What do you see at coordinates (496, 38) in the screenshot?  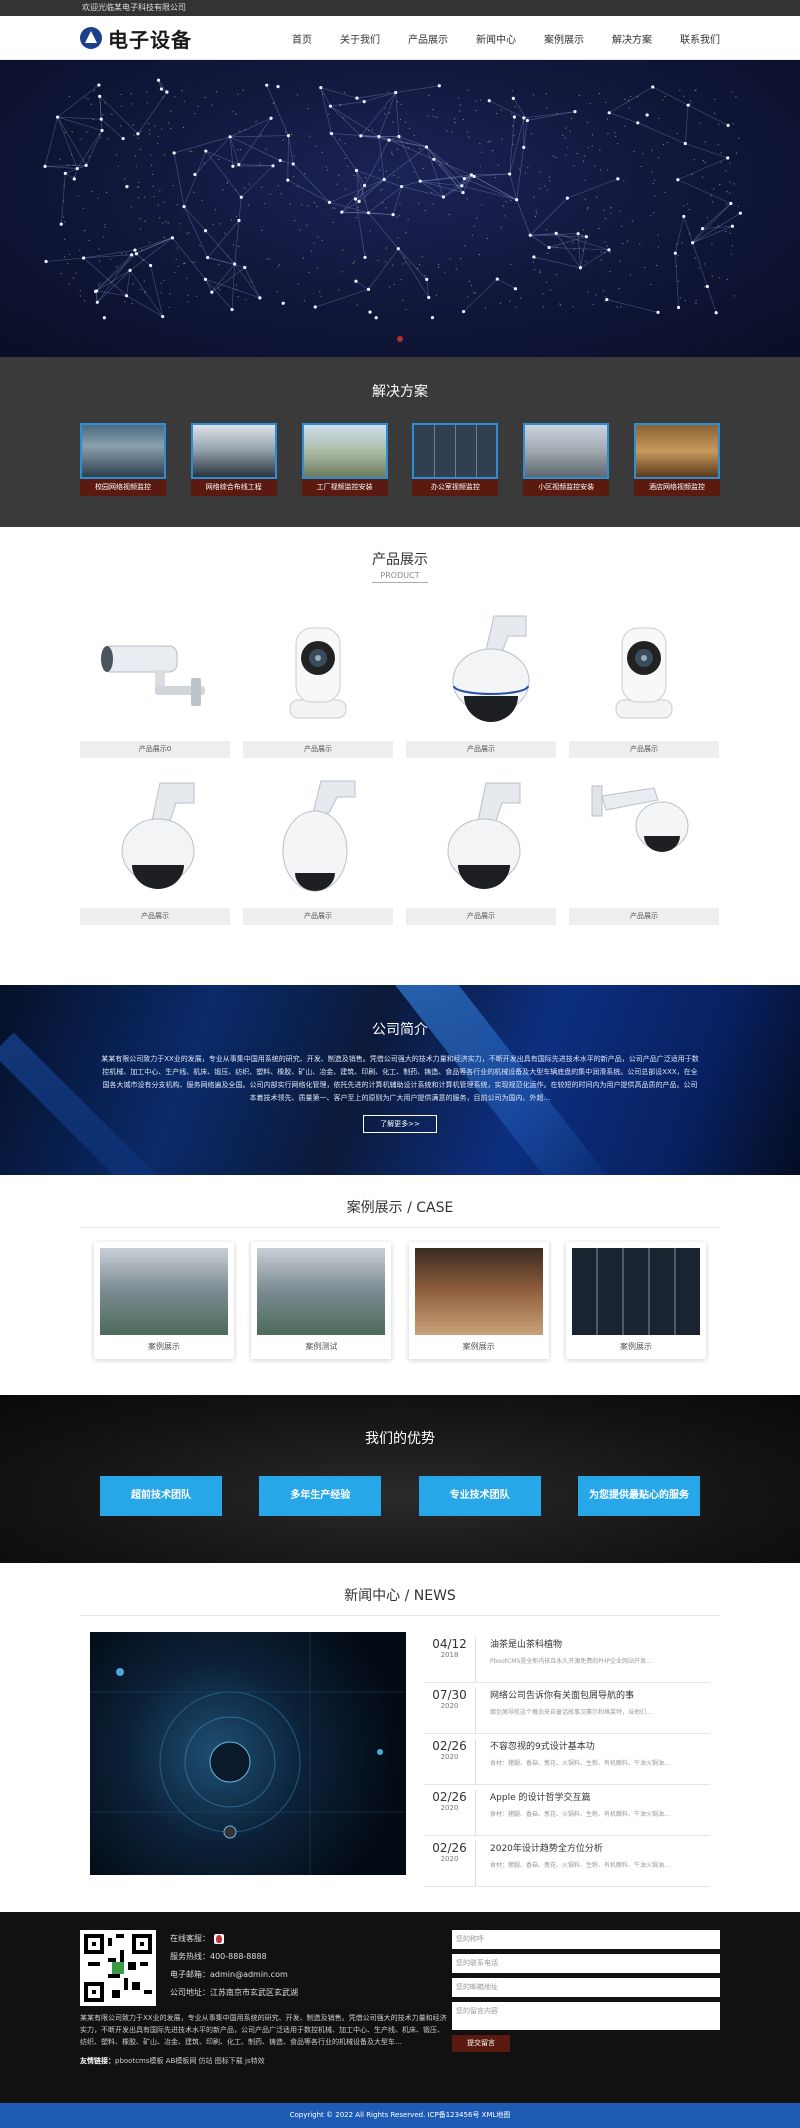 I see `nav-item-news: 新闻中心` at bounding box center [496, 38].